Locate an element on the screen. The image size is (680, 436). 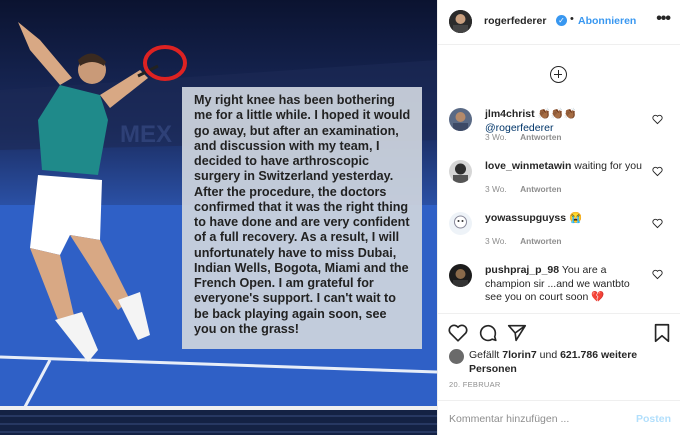
post-actions is located at coordinates (559, 333).